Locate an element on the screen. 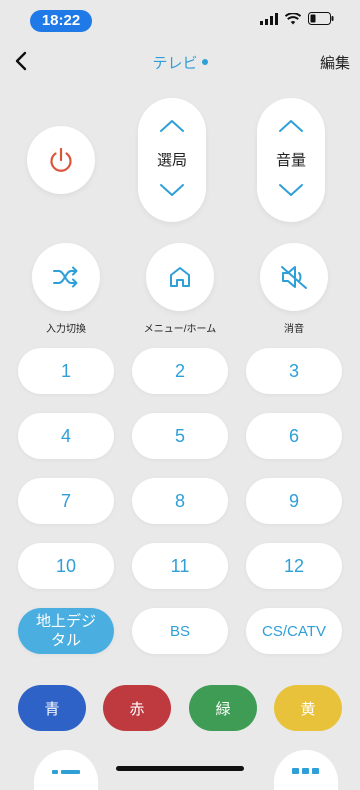 The width and height of the screenshot is (360, 790). yellow-button: 黄 is located at coordinates (308, 708).